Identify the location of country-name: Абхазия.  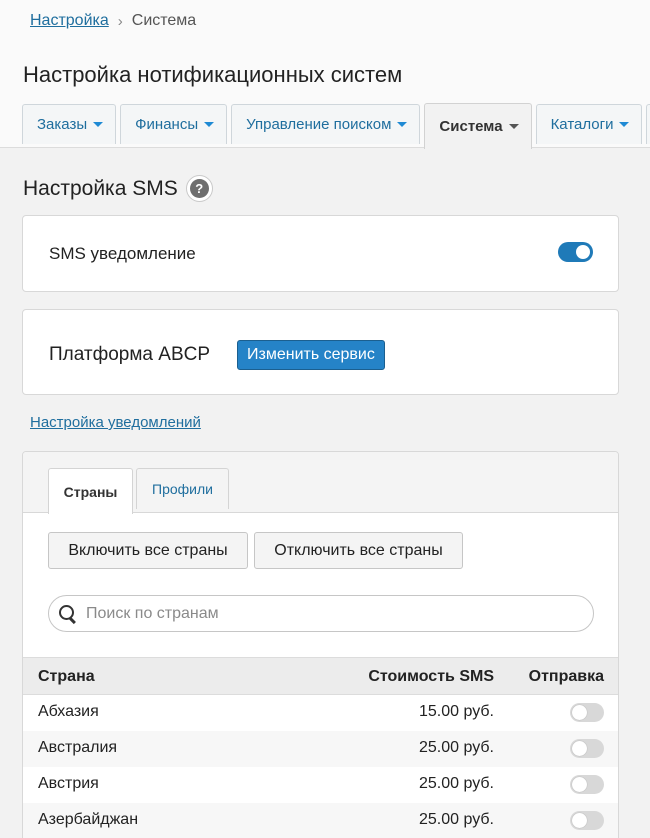
(68, 711).